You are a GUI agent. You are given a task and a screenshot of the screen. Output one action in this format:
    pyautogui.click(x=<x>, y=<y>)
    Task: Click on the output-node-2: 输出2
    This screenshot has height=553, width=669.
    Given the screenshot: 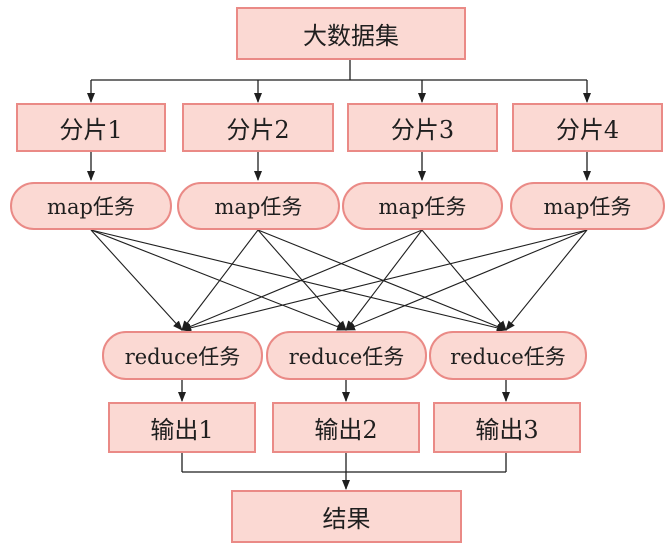 What is the action you would take?
    pyautogui.click(x=346, y=427)
    